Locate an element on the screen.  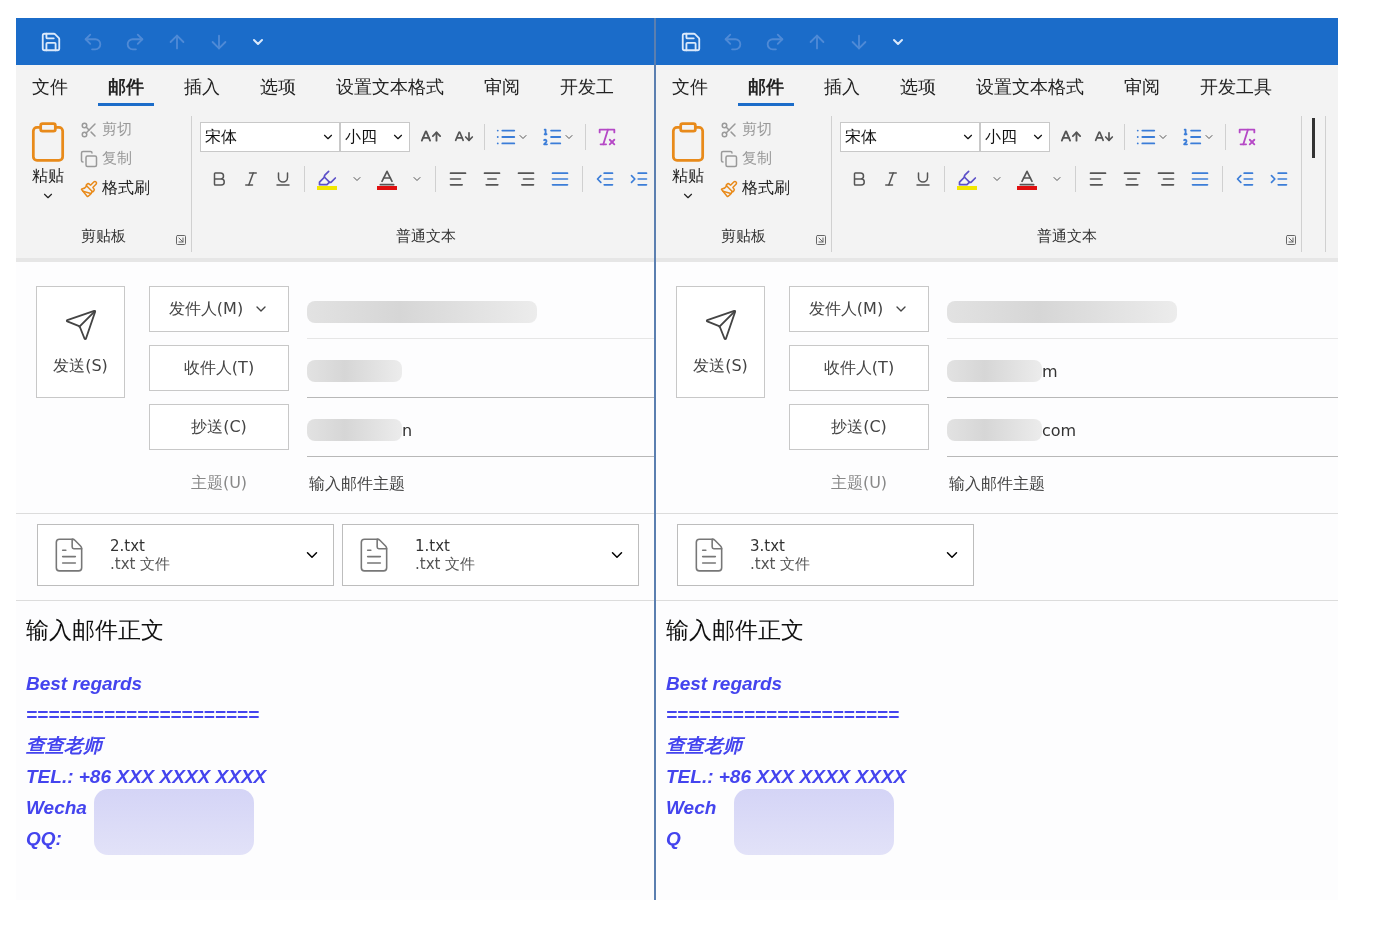
signature-line: Wecha is located at coordinates (56, 808).